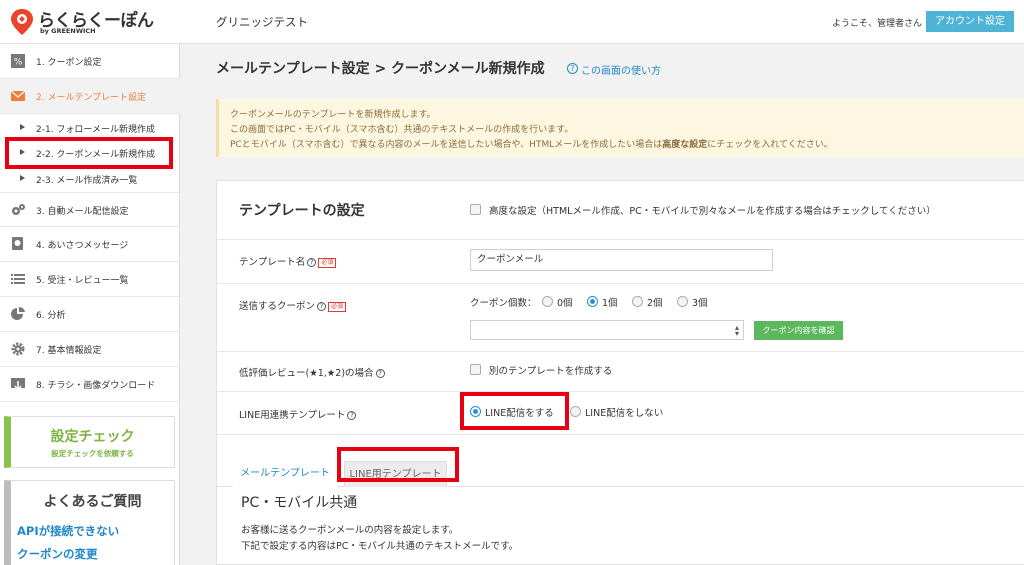 The width and height of the screenshot is (1024, 565). What do you see at coordinates (770, 145) in the screenshot?
I see `notice-text: にチェックを入れてください。` at bounding box center [770, 145].